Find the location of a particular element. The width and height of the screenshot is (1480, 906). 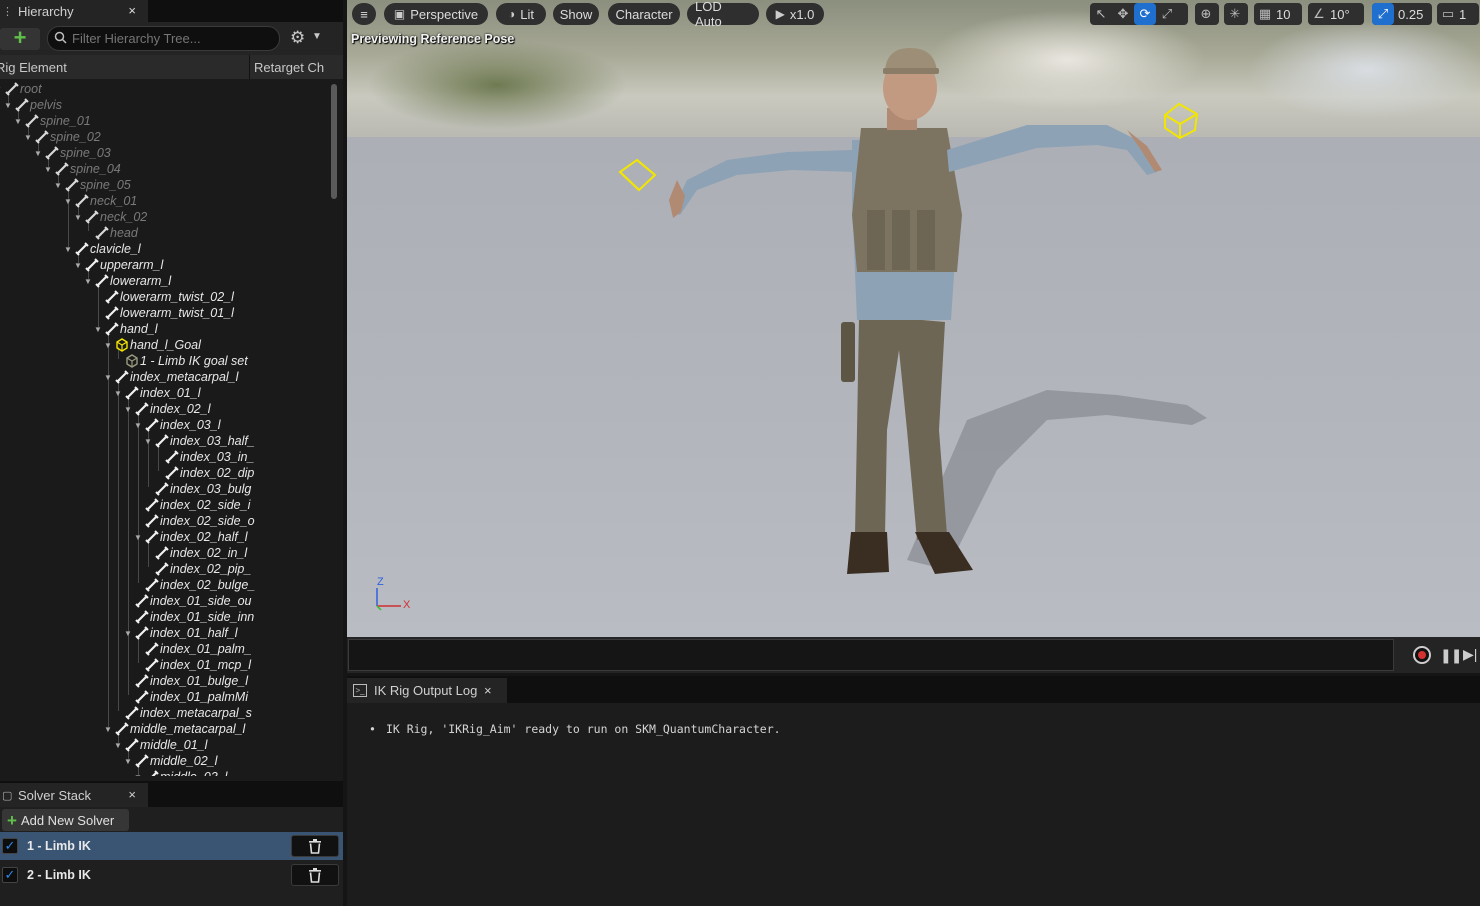

add-new-solver-button: + Add New Solver is located at coordinates (65, 820).